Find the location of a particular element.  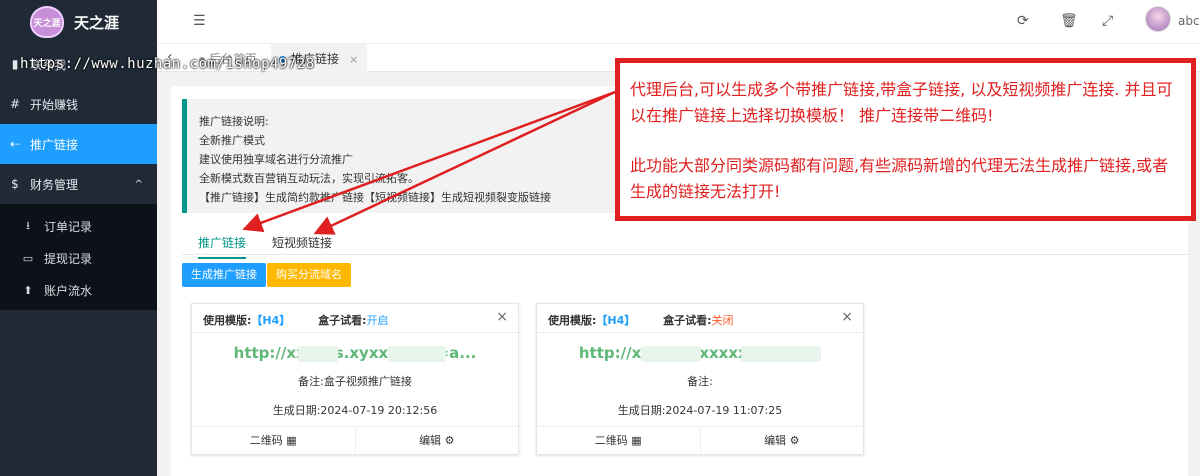

visa-card-icon: ▭ is located at coordinates (28, 258).